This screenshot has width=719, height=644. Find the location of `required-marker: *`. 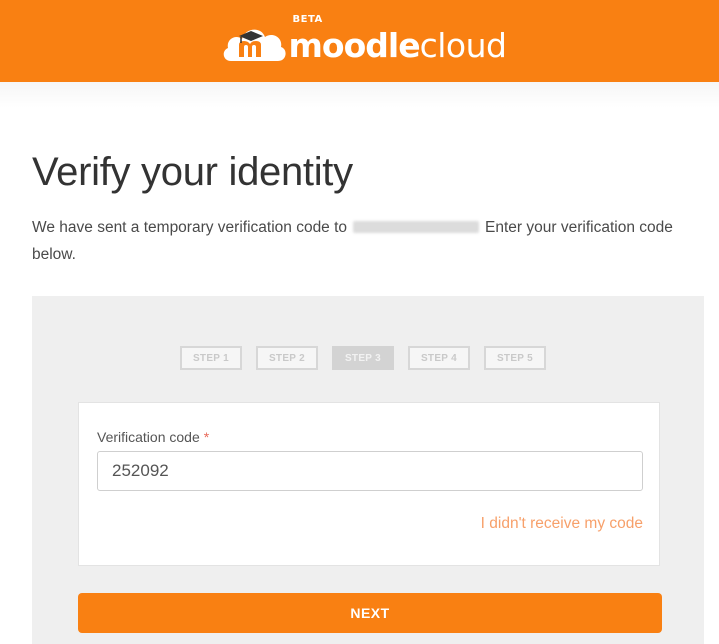

required-marker: * is located at coordinates (206, 437).